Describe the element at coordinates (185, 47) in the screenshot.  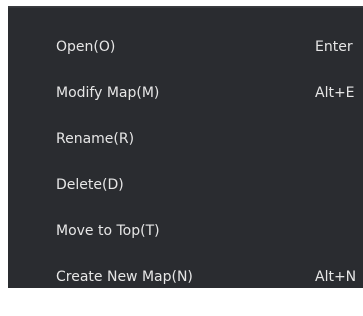
I see `menu-item-open: Open(O) Enter` at that location.